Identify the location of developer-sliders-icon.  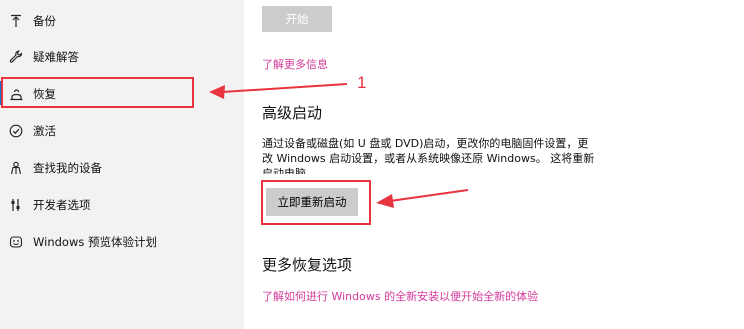
(16, 205).